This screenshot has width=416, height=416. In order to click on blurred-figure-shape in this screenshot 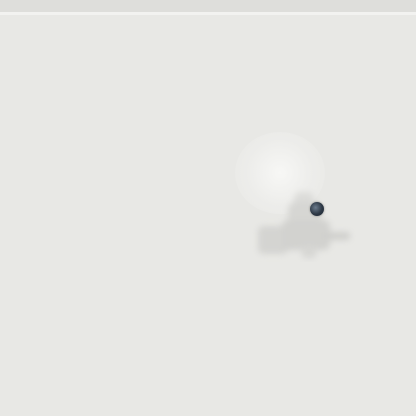, I will do `click(304, 225)`.